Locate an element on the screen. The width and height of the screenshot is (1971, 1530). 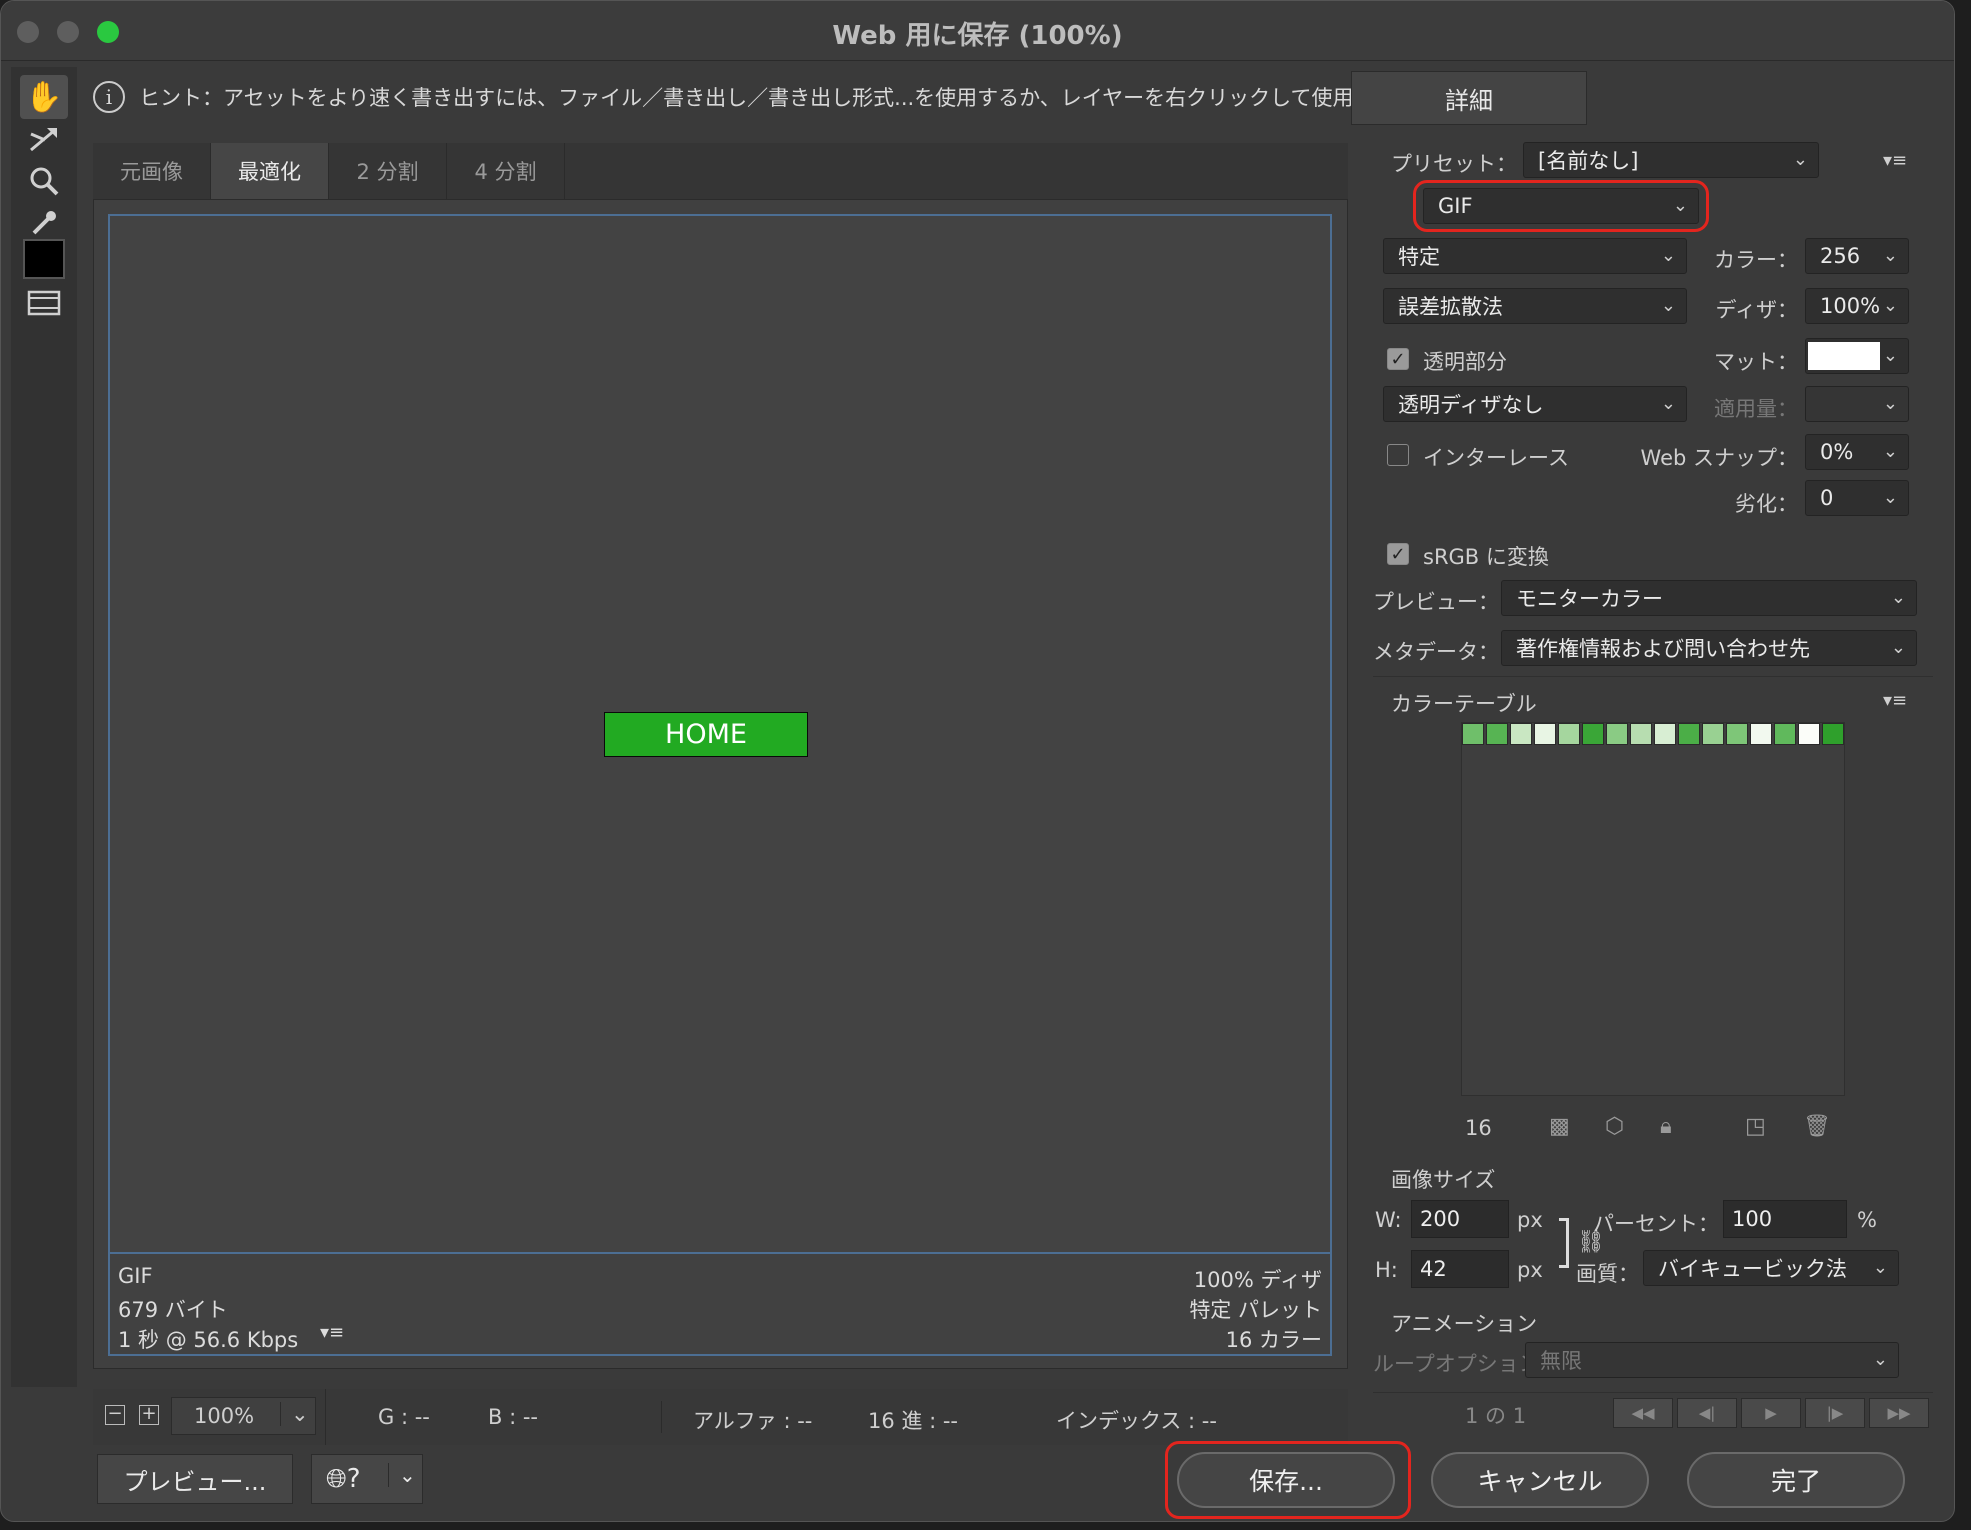
title-bar: Web 用に保存 (100%) is located at coordinates (977, 31).